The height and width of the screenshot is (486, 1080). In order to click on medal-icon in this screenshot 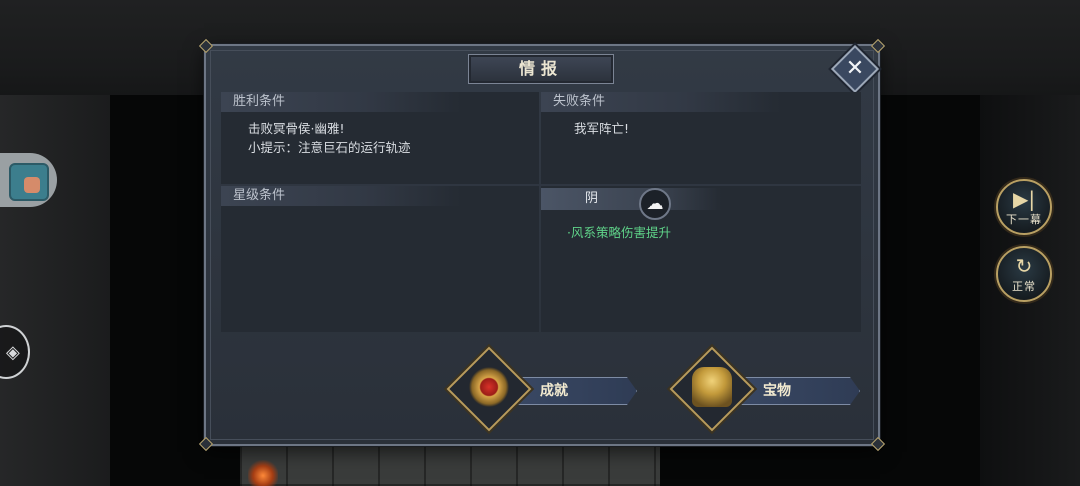, I will do `click(489, 387)`.